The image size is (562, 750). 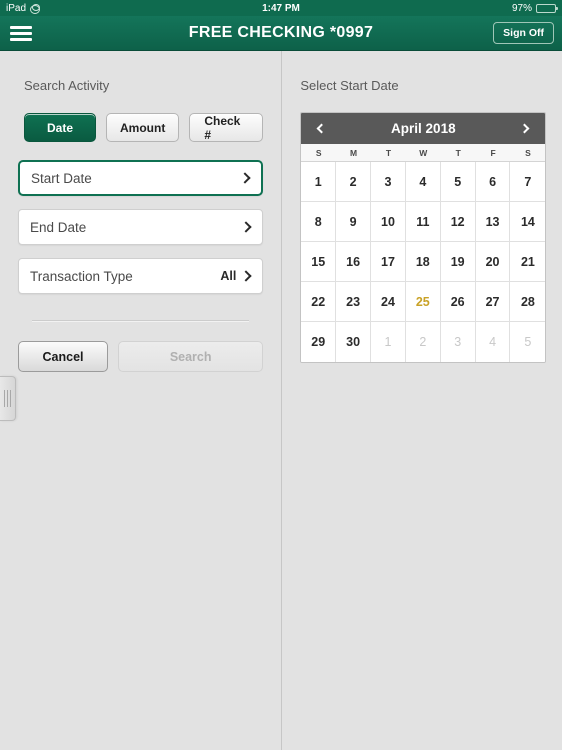 What do you see at coordinates (354, 262) in the screenshot?
I see `calendar-day: 16` at bounding box center [354, 262].